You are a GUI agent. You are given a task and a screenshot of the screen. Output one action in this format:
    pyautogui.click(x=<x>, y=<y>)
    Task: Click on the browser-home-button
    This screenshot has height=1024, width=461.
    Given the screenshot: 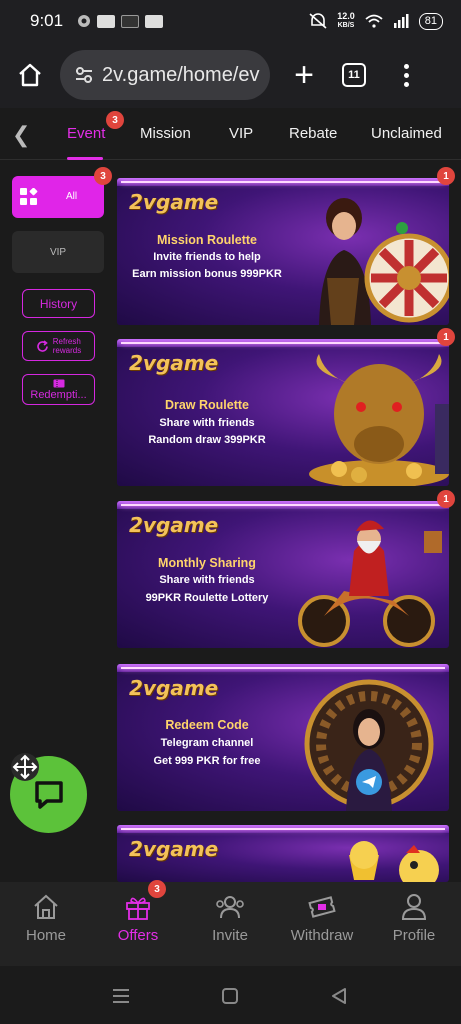 What is the action you would take?
    pyautogui.click(x=30, y=75)
    